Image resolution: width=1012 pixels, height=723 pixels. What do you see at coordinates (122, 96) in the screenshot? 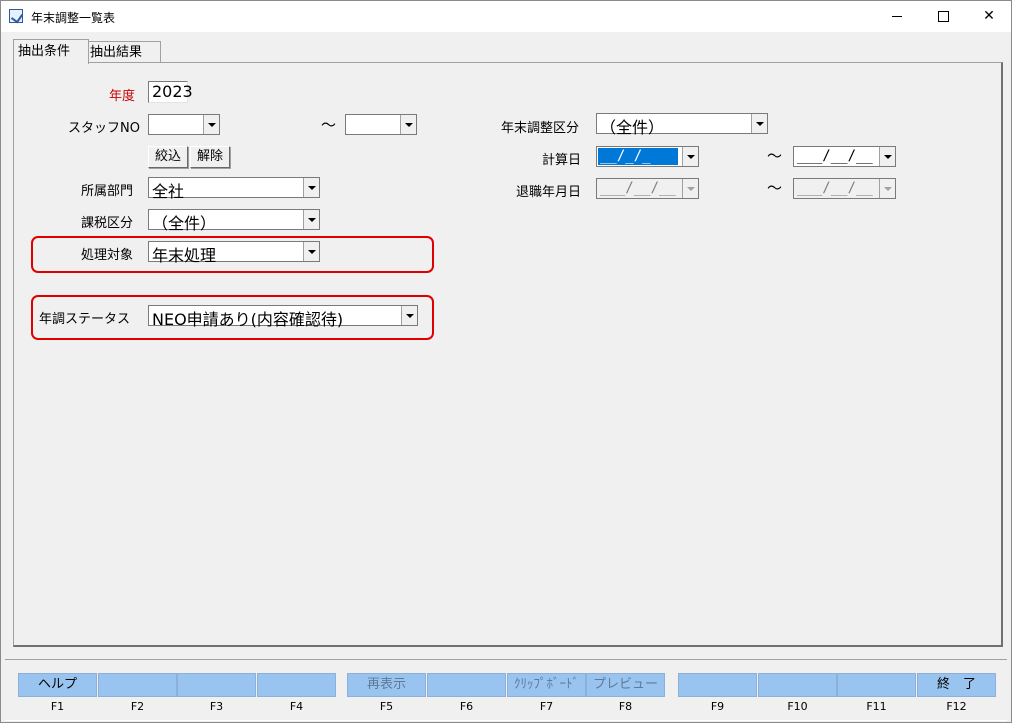
I see `year-label: 年度` at bounding box center [122, 96].